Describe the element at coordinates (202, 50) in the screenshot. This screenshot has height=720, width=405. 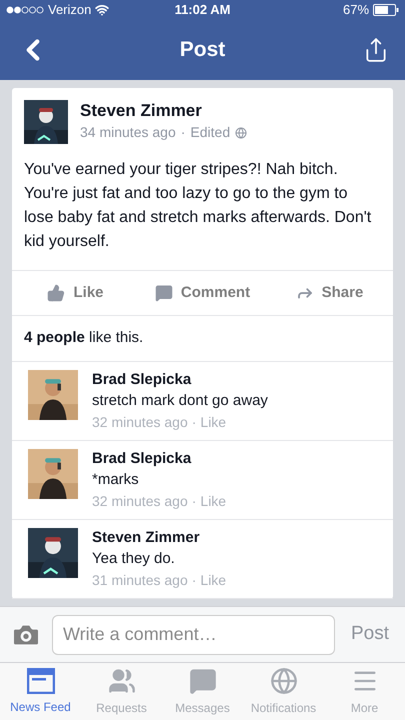
I see `page-title: Post` at that location.